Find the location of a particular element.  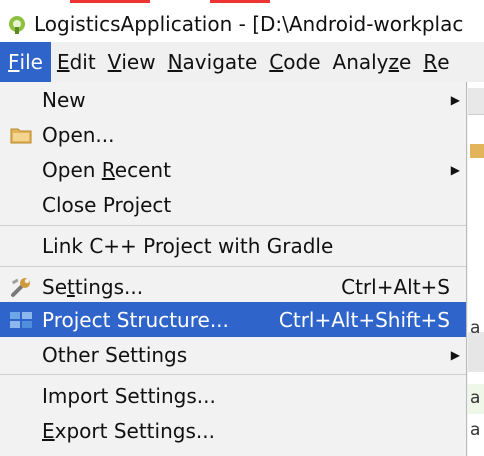

menu-label: Analy is located at coordinates (360, 62).